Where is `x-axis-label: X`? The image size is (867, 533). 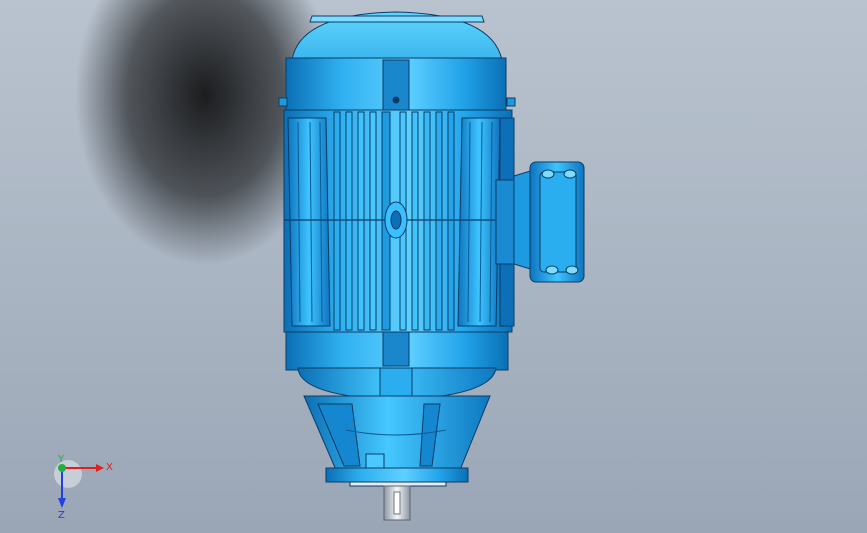 x-axis-label: X is located at coordinates (109, 467).